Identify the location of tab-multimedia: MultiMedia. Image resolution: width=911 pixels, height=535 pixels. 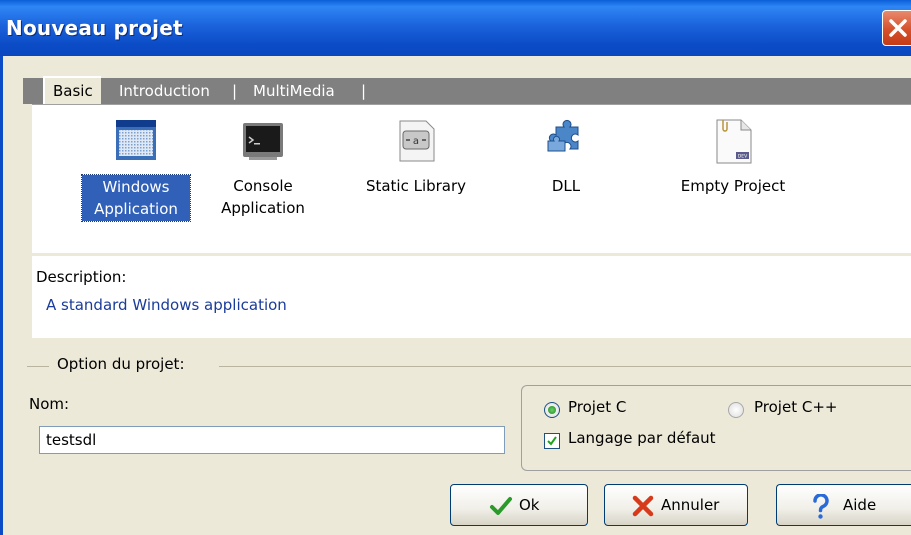
(294, 91).